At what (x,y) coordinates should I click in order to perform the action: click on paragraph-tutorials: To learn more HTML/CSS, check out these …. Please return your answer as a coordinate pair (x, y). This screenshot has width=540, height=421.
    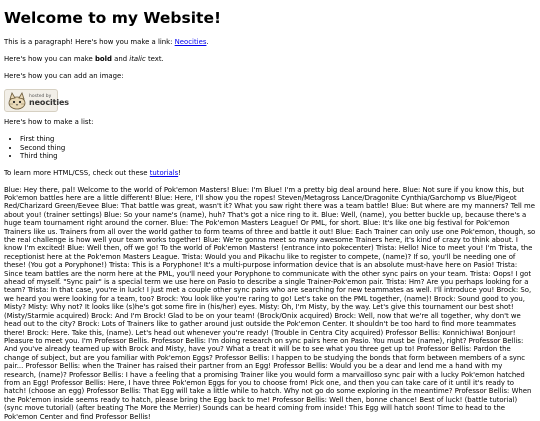
    Looking at the image, I should click on (270, 173).